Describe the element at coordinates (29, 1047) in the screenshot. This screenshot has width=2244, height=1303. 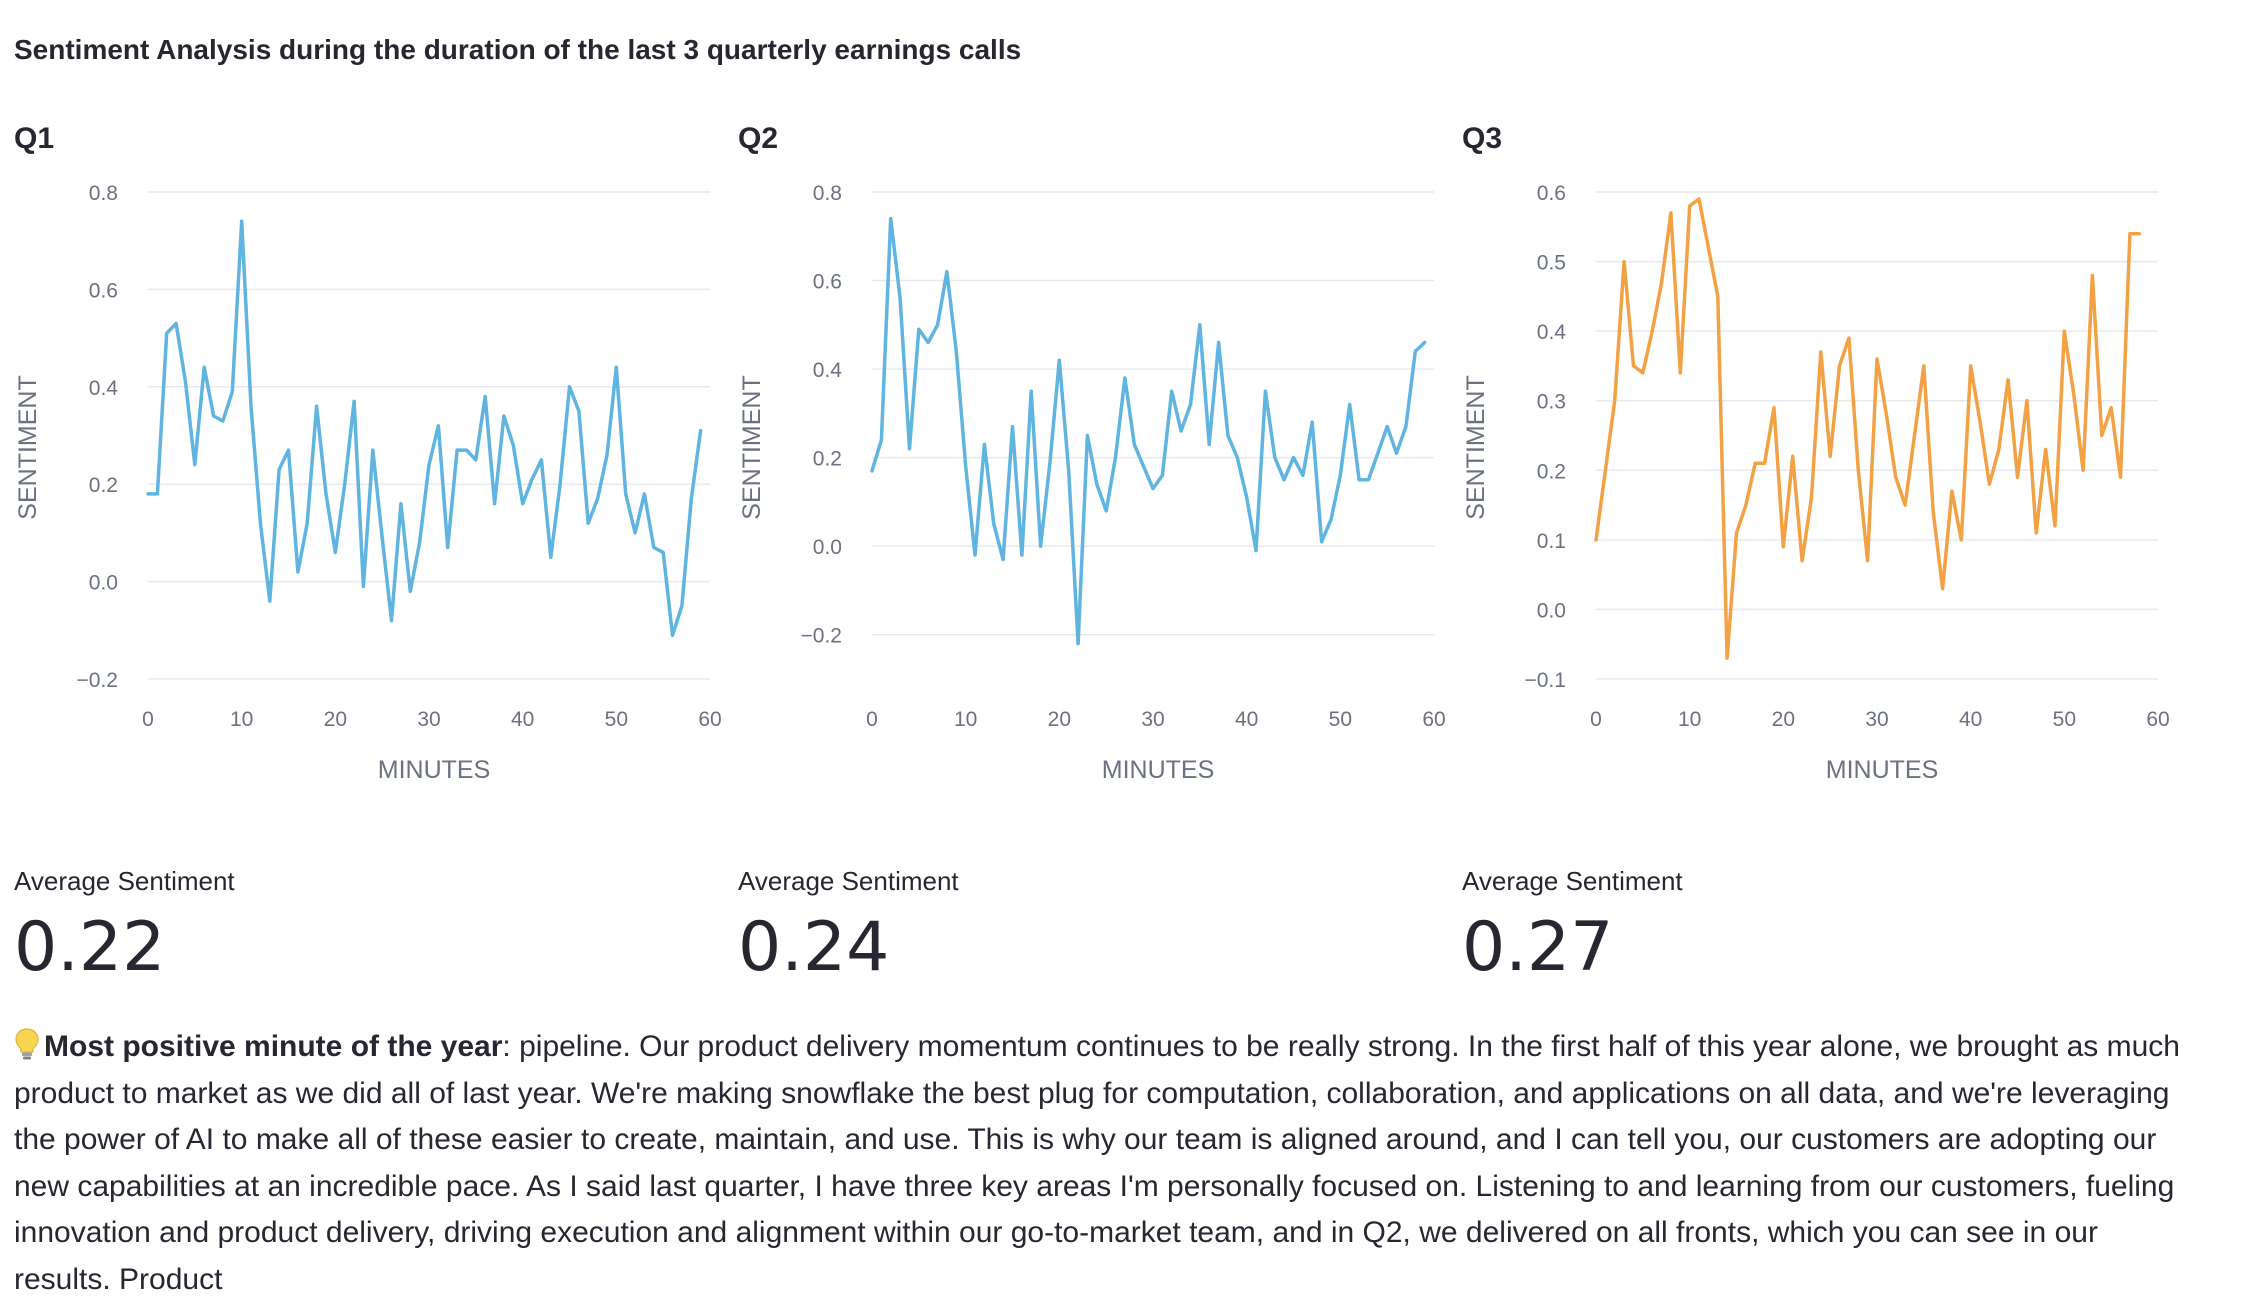
I see `lightbulb-icon` at that location.